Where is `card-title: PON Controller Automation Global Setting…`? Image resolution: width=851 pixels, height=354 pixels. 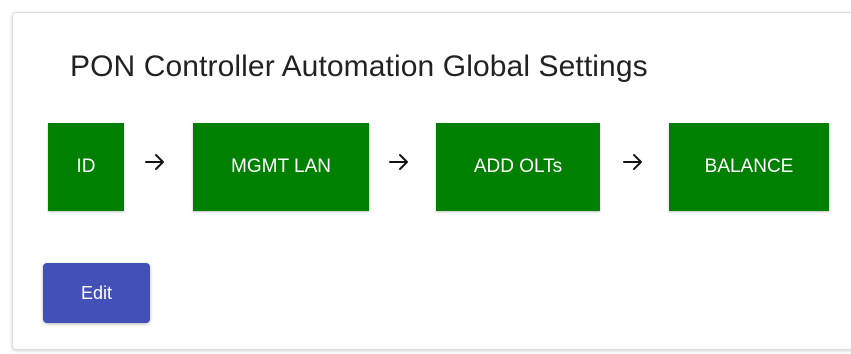
card-title: PON Controller Automation Global Setting… is located at coordinates (359, 66).